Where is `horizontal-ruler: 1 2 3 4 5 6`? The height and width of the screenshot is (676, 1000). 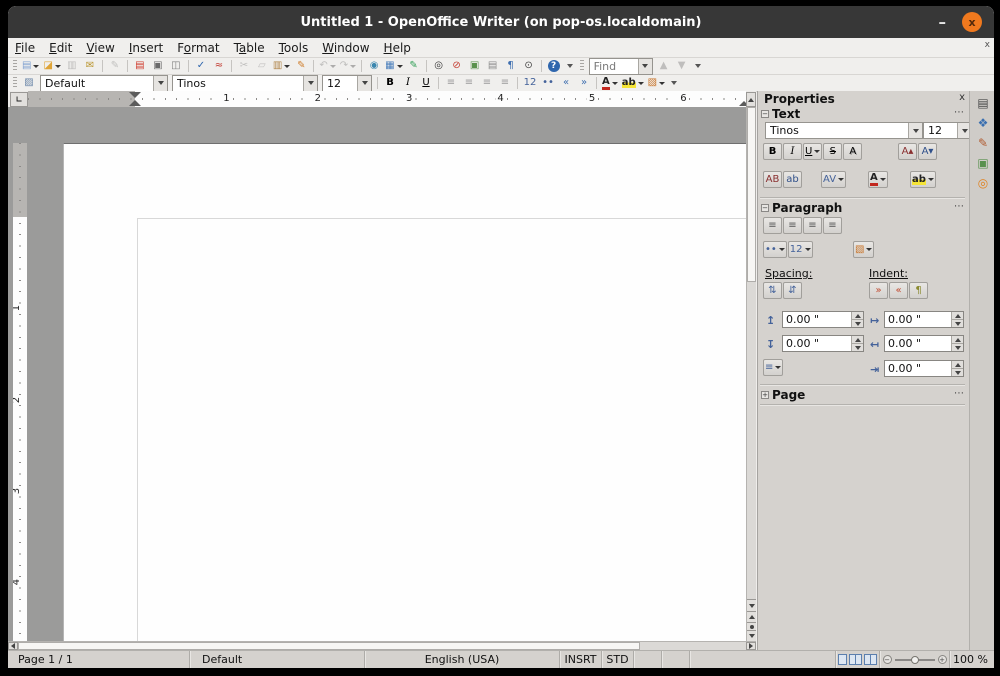
horizontal-ruler: 1 2 3 4 5 6 is located at coordinates (387, 99).